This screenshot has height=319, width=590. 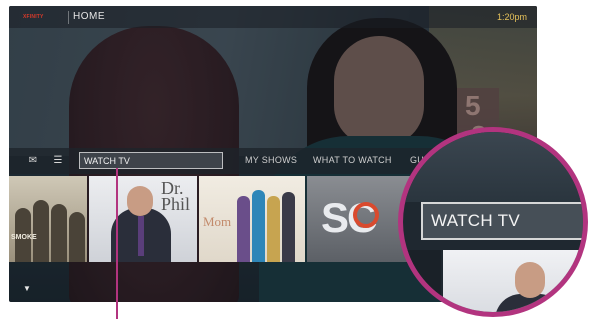 What do you see at coordinates (217, 221) in the screenshot?
I see `show-title: Mom` at bounding box center [217, 221].